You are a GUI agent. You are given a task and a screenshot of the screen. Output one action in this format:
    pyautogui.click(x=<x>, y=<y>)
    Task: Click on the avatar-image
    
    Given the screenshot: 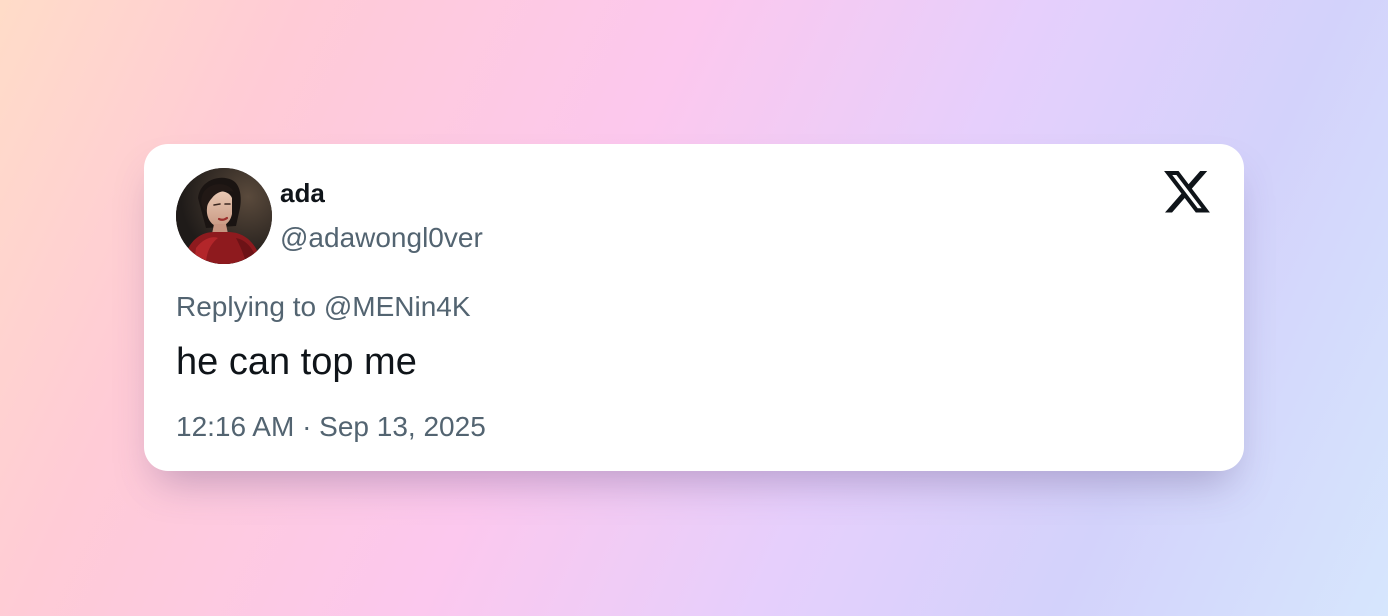 What is the action you would take?
    pyautogui.click(x=224, y=216)
    